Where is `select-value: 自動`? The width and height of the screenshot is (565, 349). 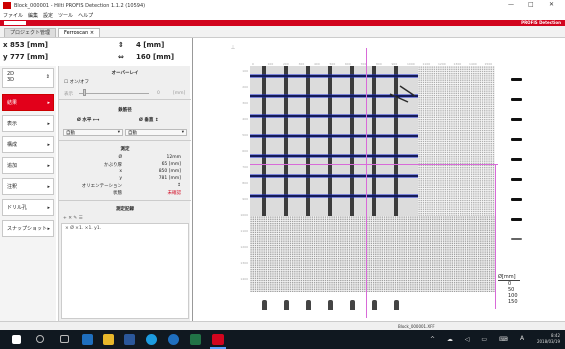
select-value: 自動 is located at coordinates (70, 133).